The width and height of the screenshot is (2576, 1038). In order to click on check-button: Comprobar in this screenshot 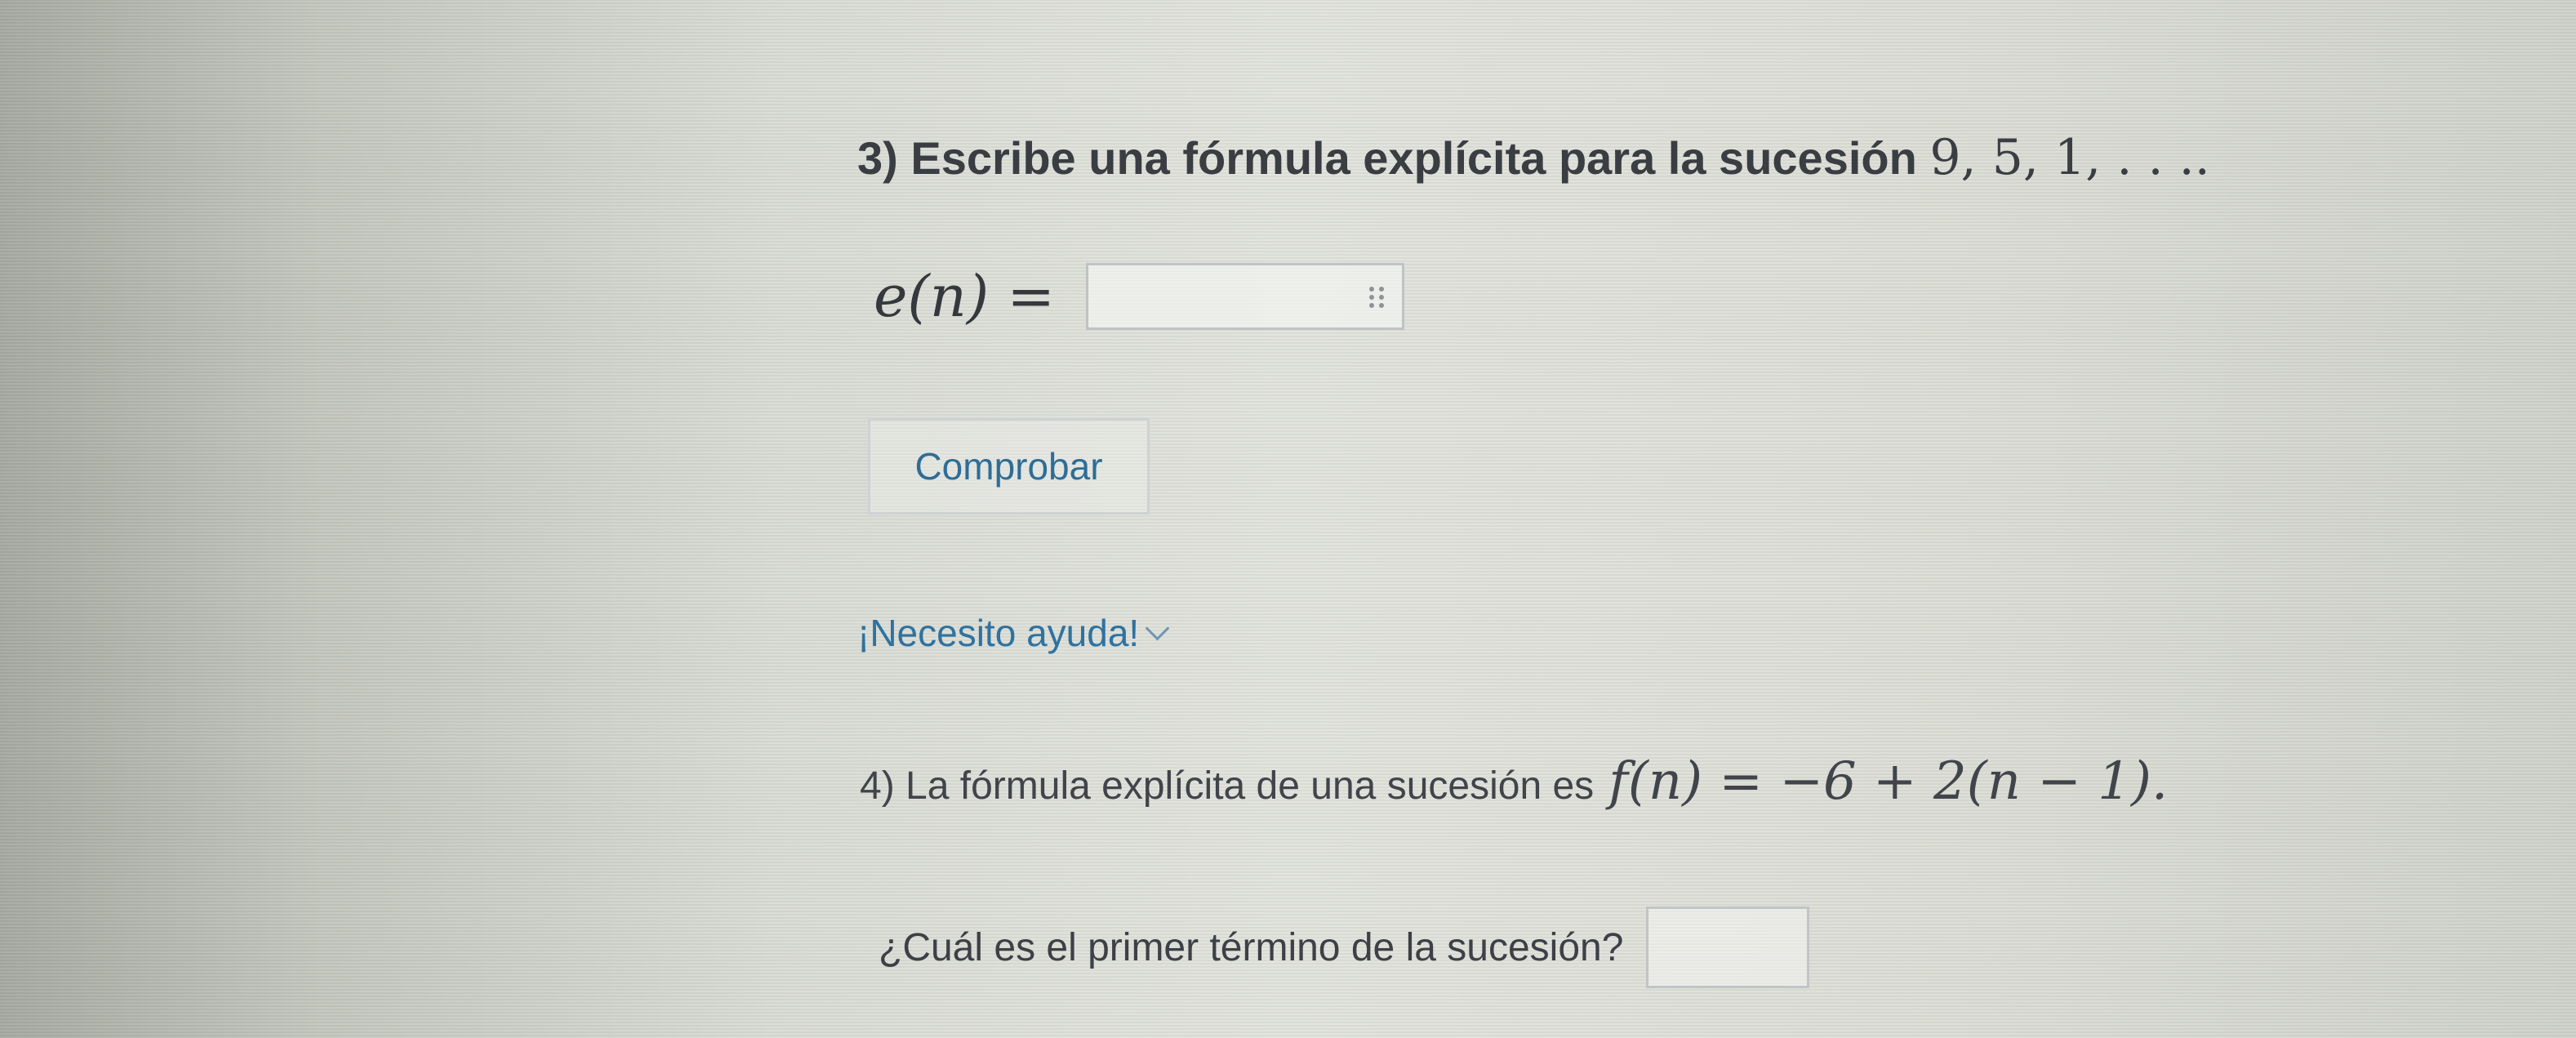, I will do `click(1009, 466)`.